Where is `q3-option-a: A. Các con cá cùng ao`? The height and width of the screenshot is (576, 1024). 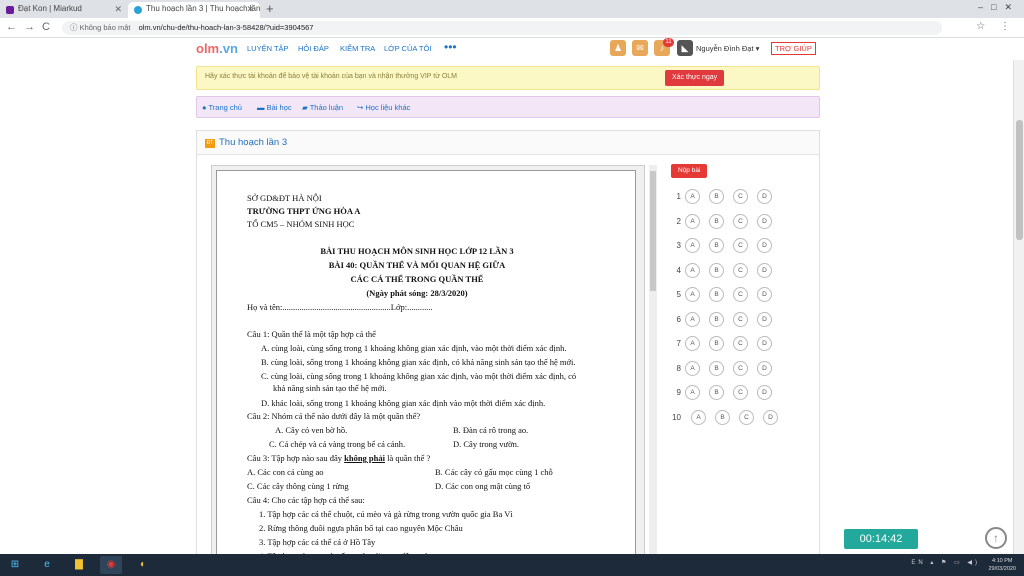 q3-option-a: A. Các con cá cùng ao is located at coordinates (285, 472).